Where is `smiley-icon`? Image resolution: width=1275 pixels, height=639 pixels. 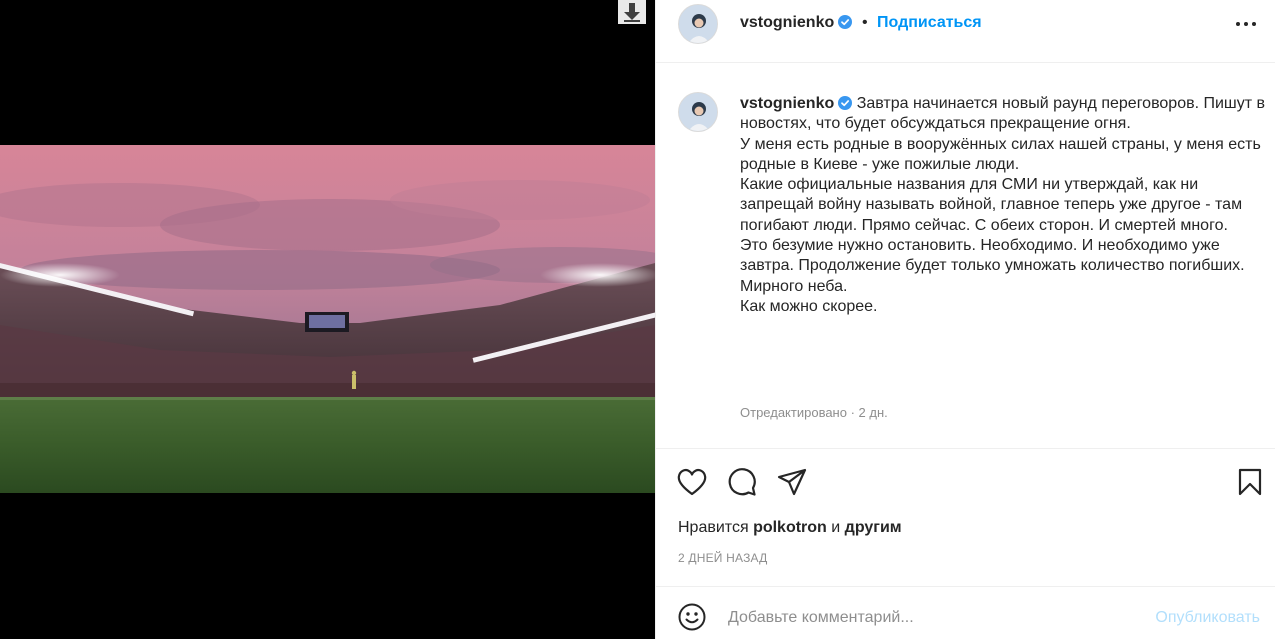 smiley-icon is located at coordinates (692, 617).